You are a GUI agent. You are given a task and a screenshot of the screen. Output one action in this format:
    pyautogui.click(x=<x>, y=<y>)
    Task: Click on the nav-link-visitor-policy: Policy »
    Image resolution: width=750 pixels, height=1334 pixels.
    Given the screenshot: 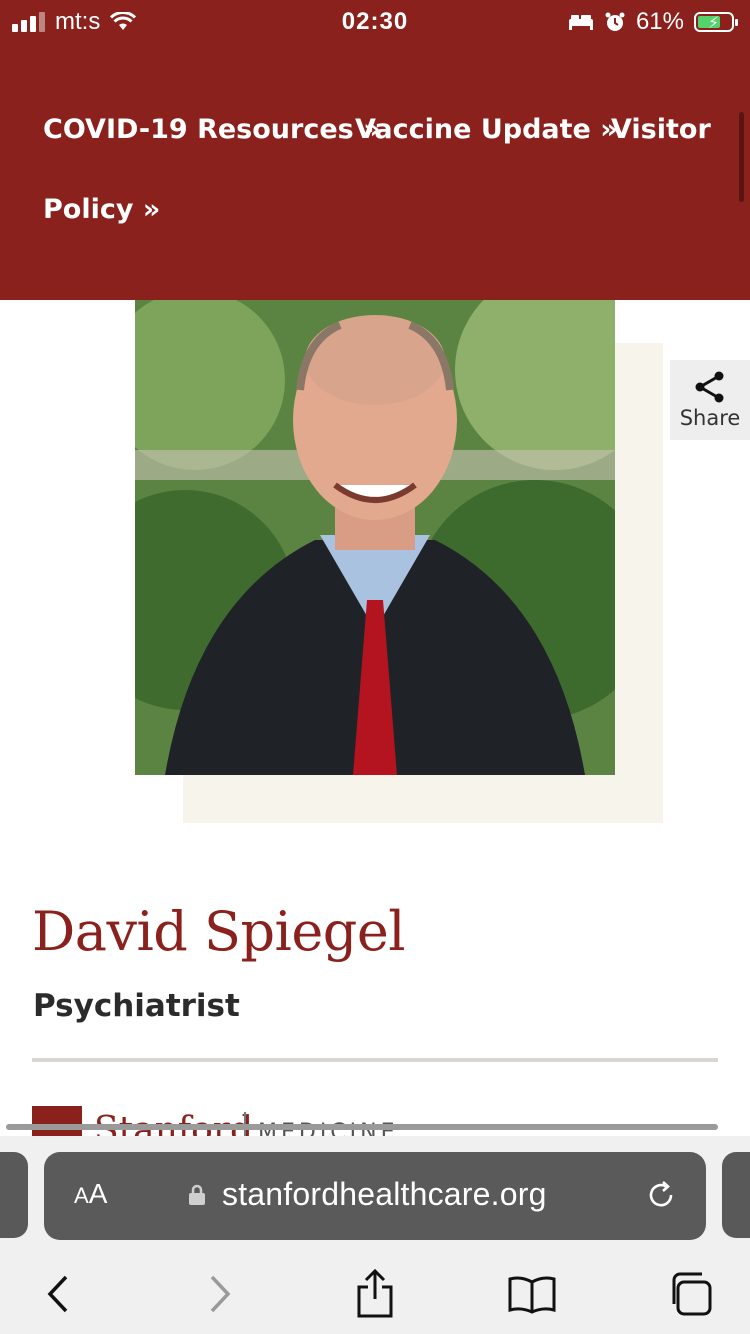 What is the action you would take?
    pyautogui.click(x=101, y=209)
    